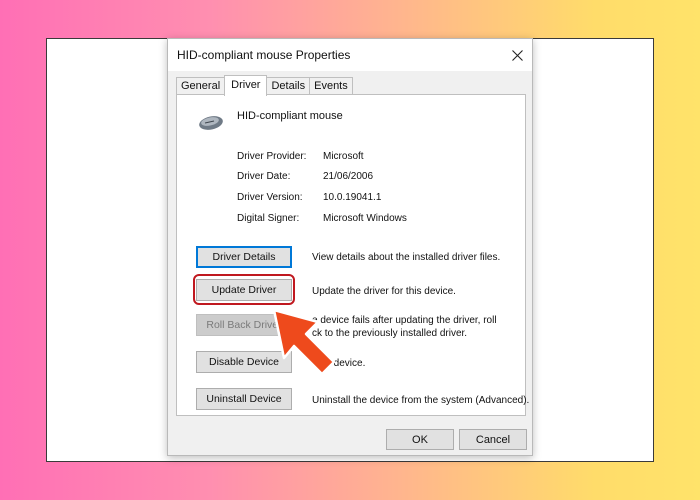 The height and width of the screenshot is (500, 700). Describe the element at coordinates (244, 257) in the screenshot. I see `driver-details-button: Driver Details` at that location.